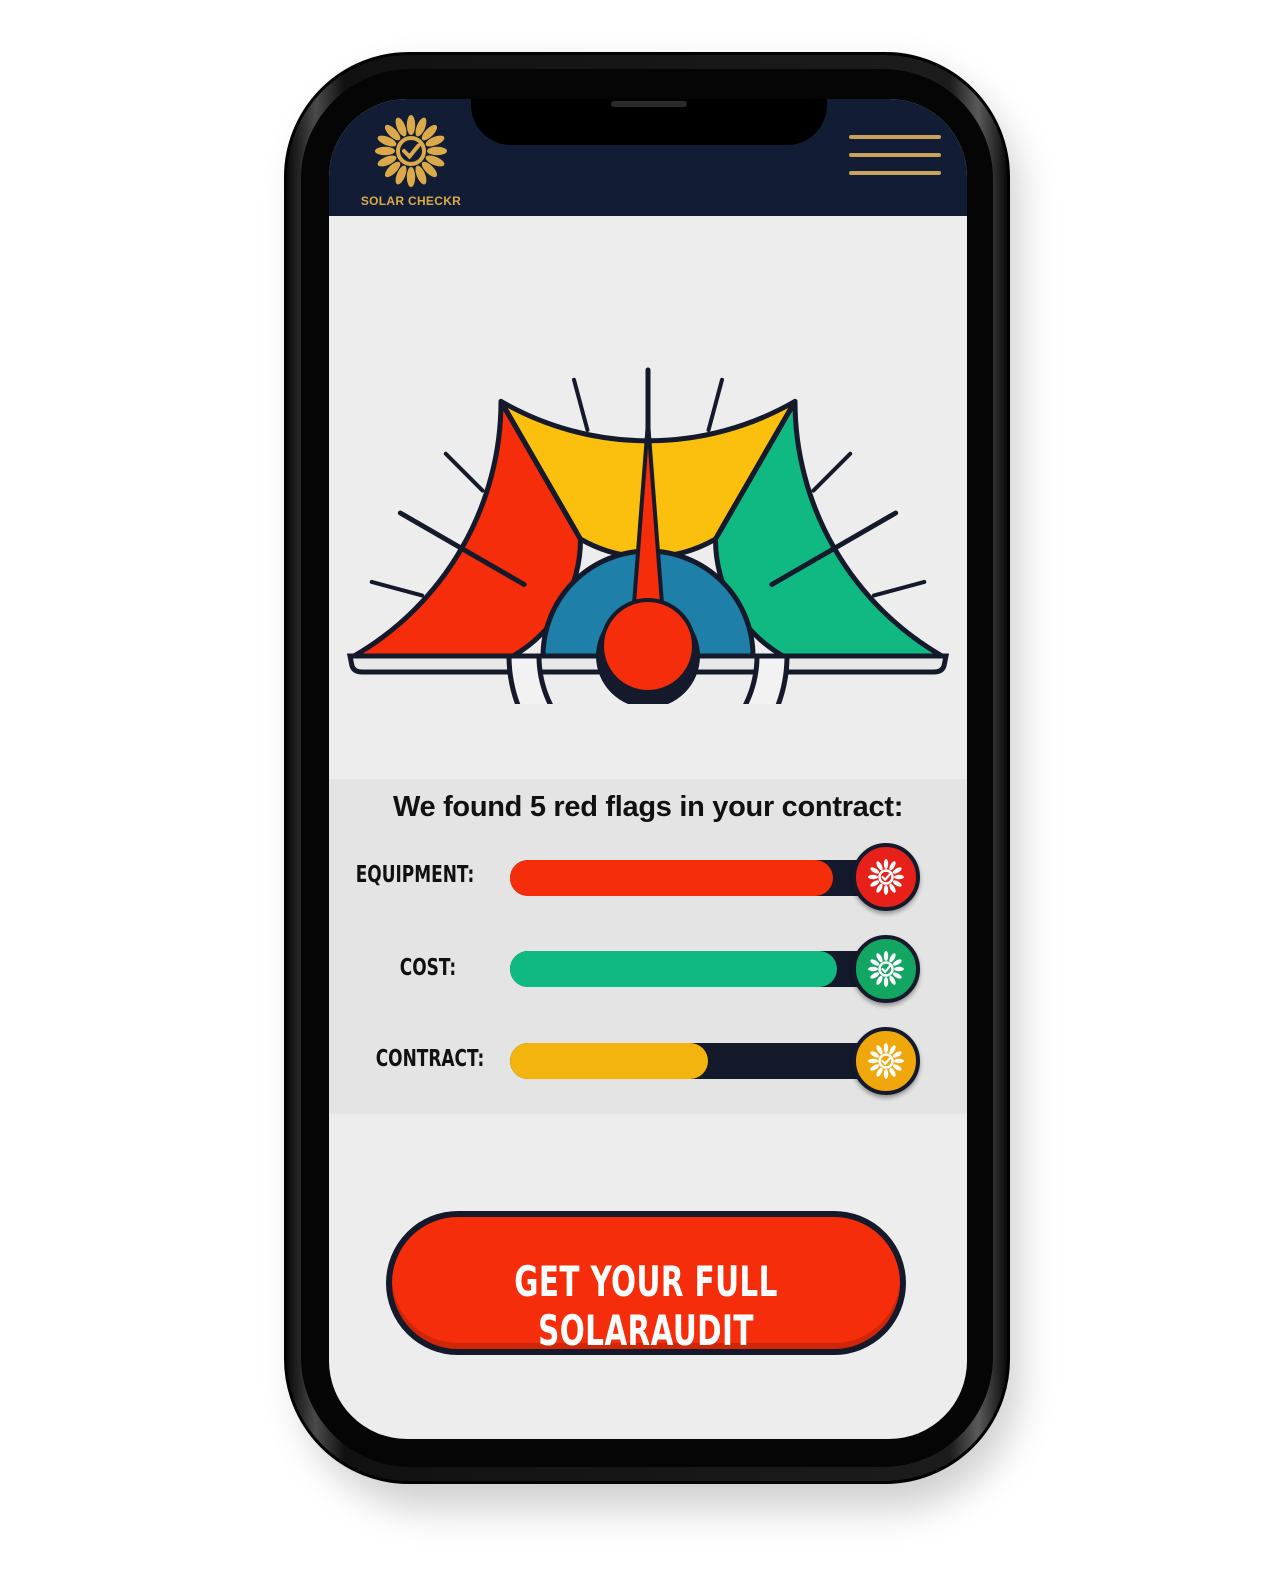 The width and height of the screenshot is (1288, 1573). I want to click on logo-text: SOLAR CHECKR, so click(411, 201).